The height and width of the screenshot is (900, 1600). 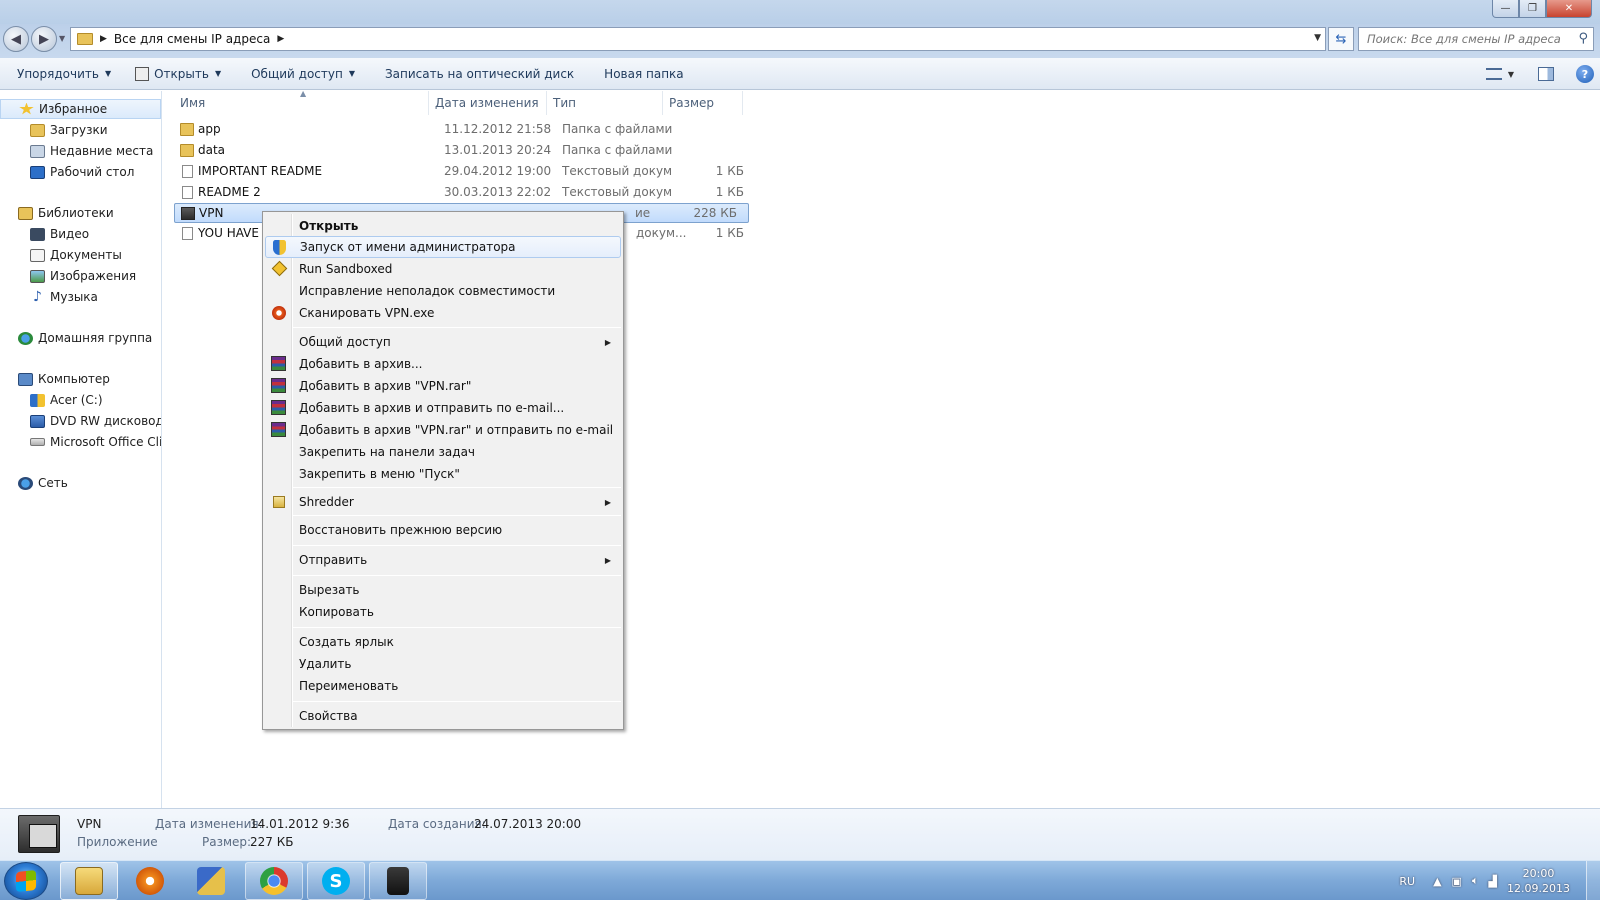 What do you see at coordinates (80, 421) in the screenshot?
I see `nav-dvd: DVD RW дисковод (D` at bounding box center [80, 421].